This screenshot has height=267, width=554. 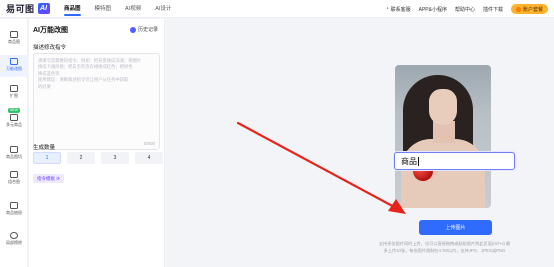 What do you see at coordinates (14, 235) in the screenshot?
I see `erase-icon` at bounding box center [14, 235].